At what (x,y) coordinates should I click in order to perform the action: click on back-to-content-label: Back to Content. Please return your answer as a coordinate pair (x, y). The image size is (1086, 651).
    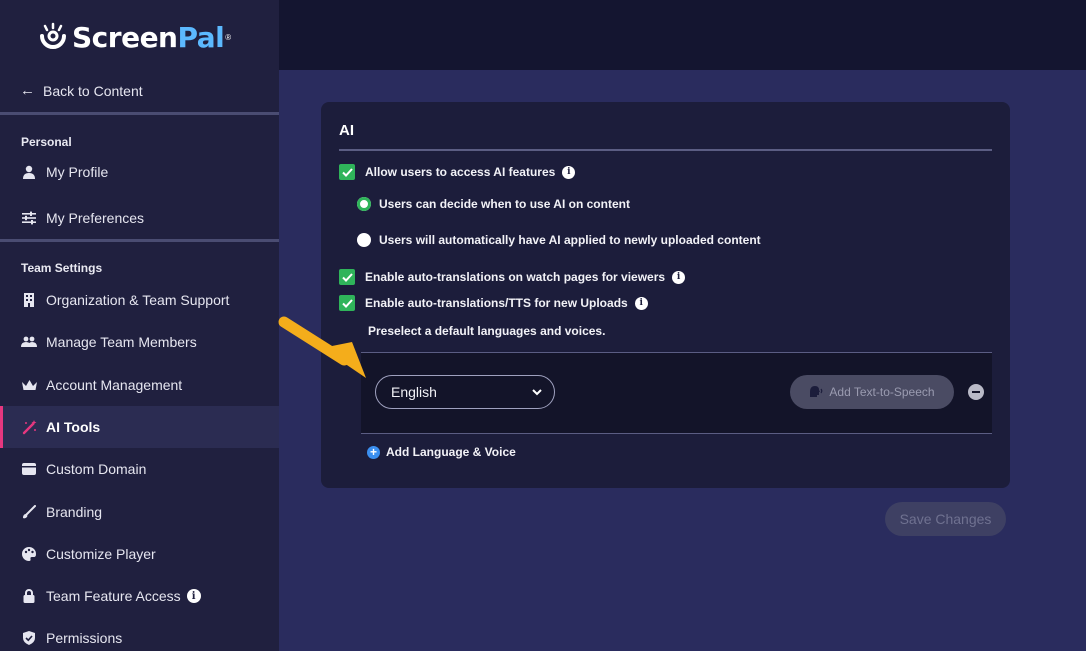
    Looking at the image, I should click on (93, 90).